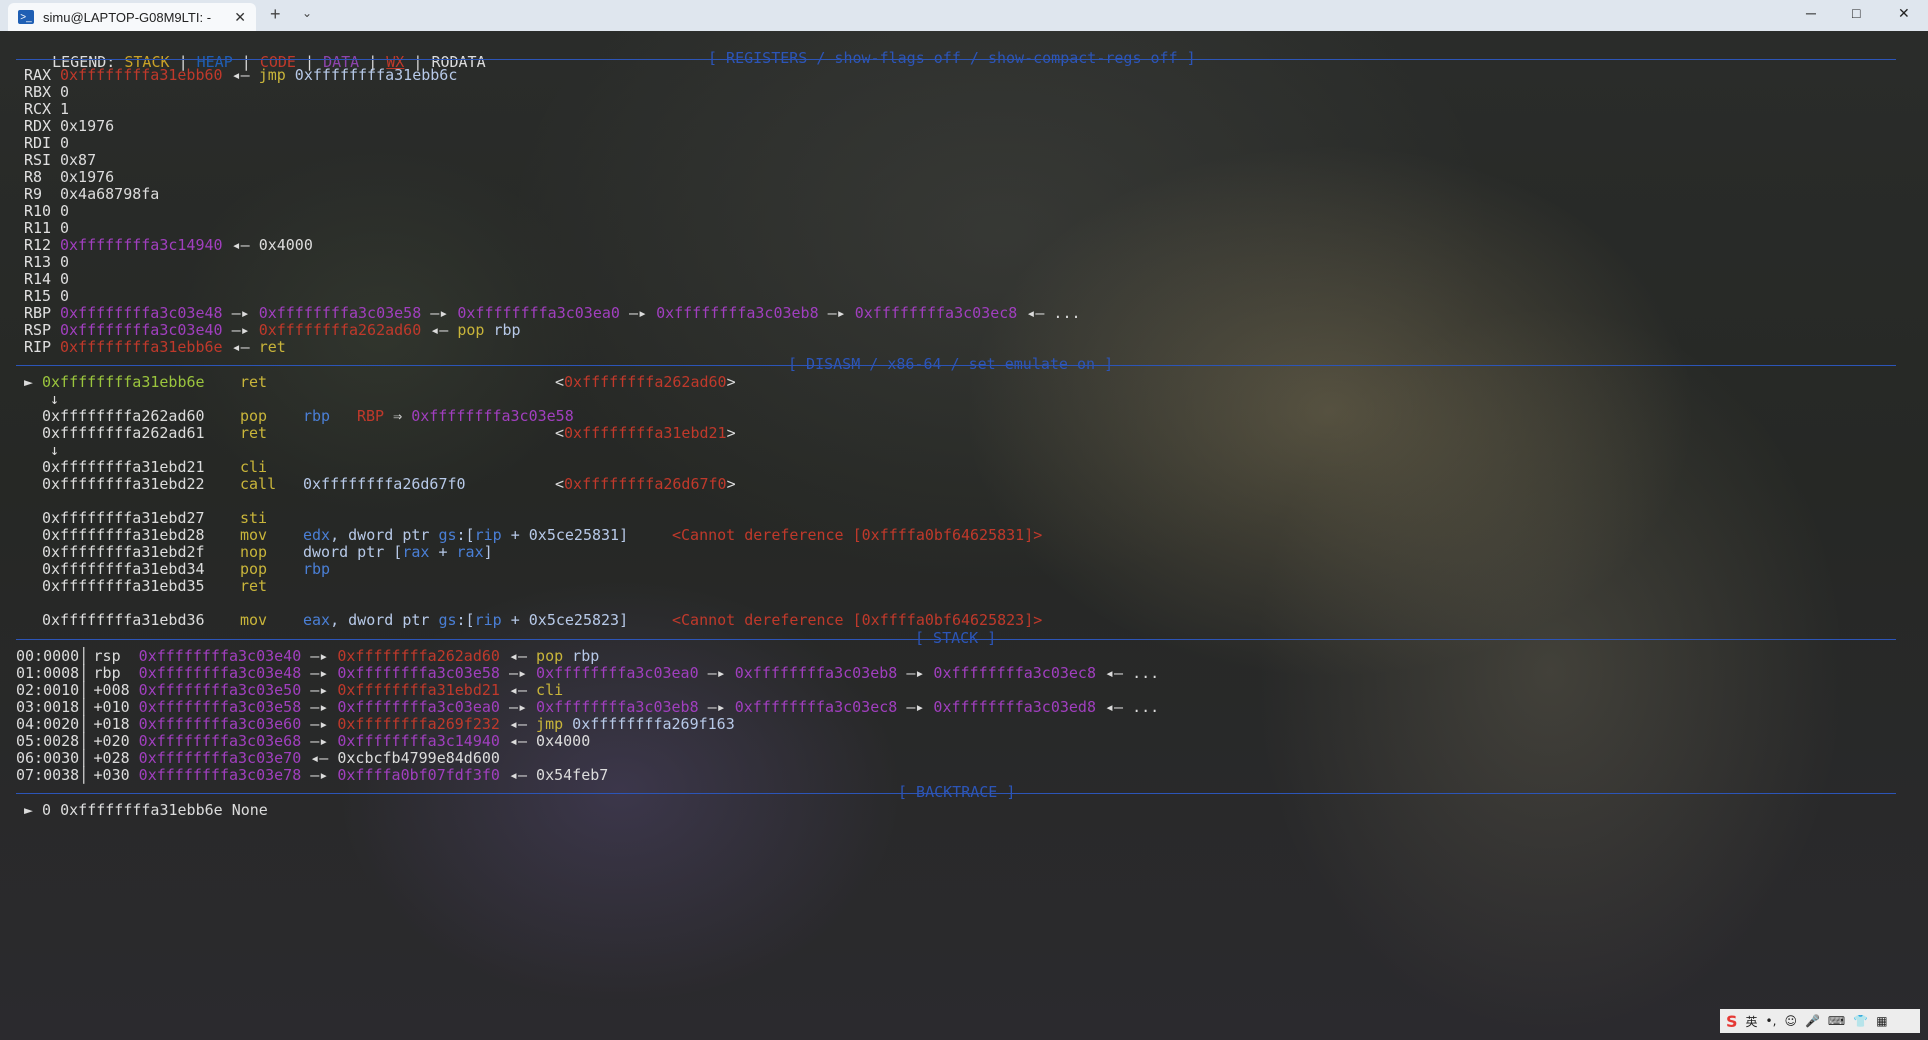 This screenshot has width=1928, height=1040. Describe the element at coordinates (951, 364) in the screenshot. I see `disasm-header: [ DISASM / x86-64 / set emulate on ]` at that location.